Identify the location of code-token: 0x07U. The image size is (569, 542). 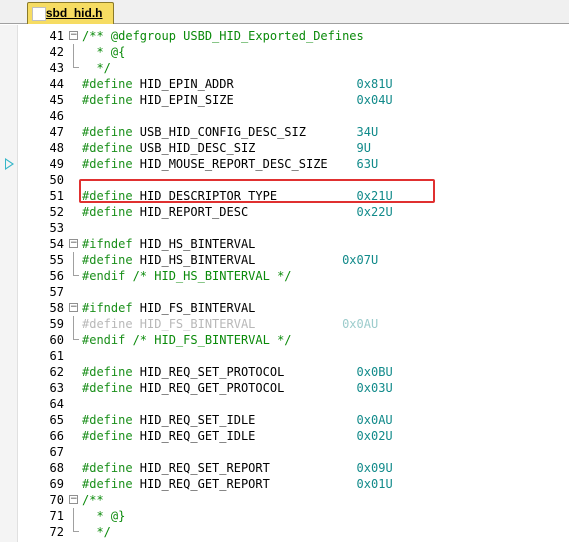
(317, 260).